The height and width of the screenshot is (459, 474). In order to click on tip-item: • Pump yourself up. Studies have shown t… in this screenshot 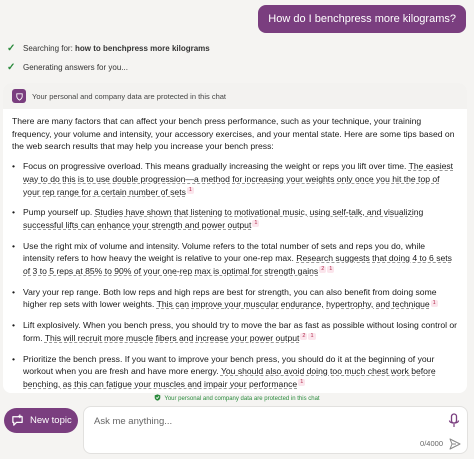, I will do `click(218, 218)`.